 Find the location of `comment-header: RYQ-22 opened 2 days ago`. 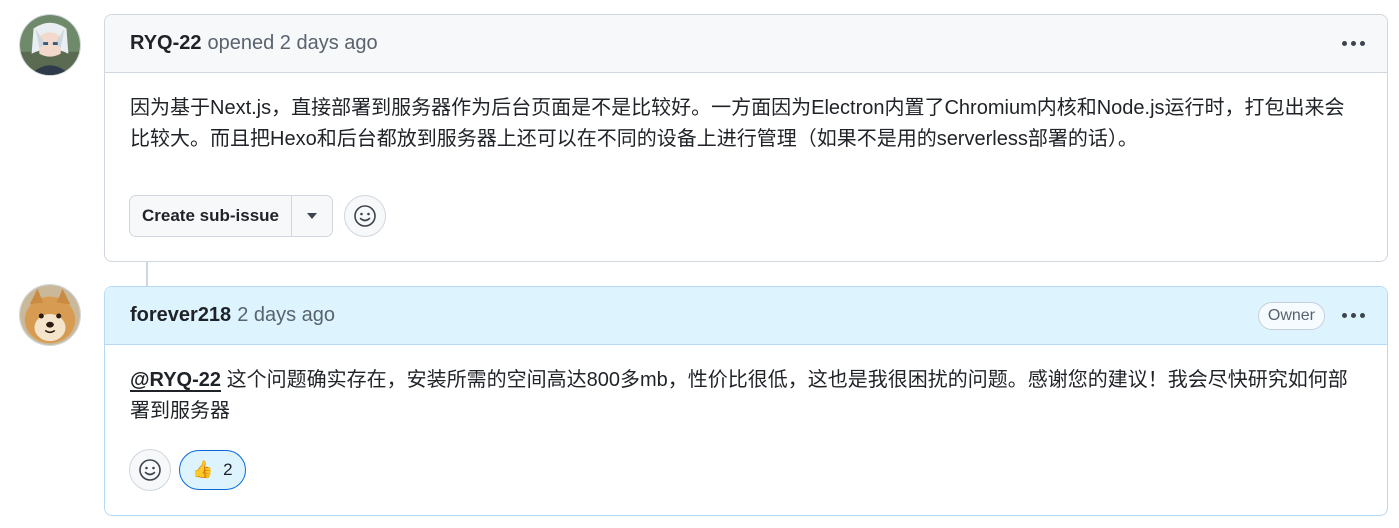

comment-header: RYQ-22 opened 2 days ago is located at coordinates (746, 44).